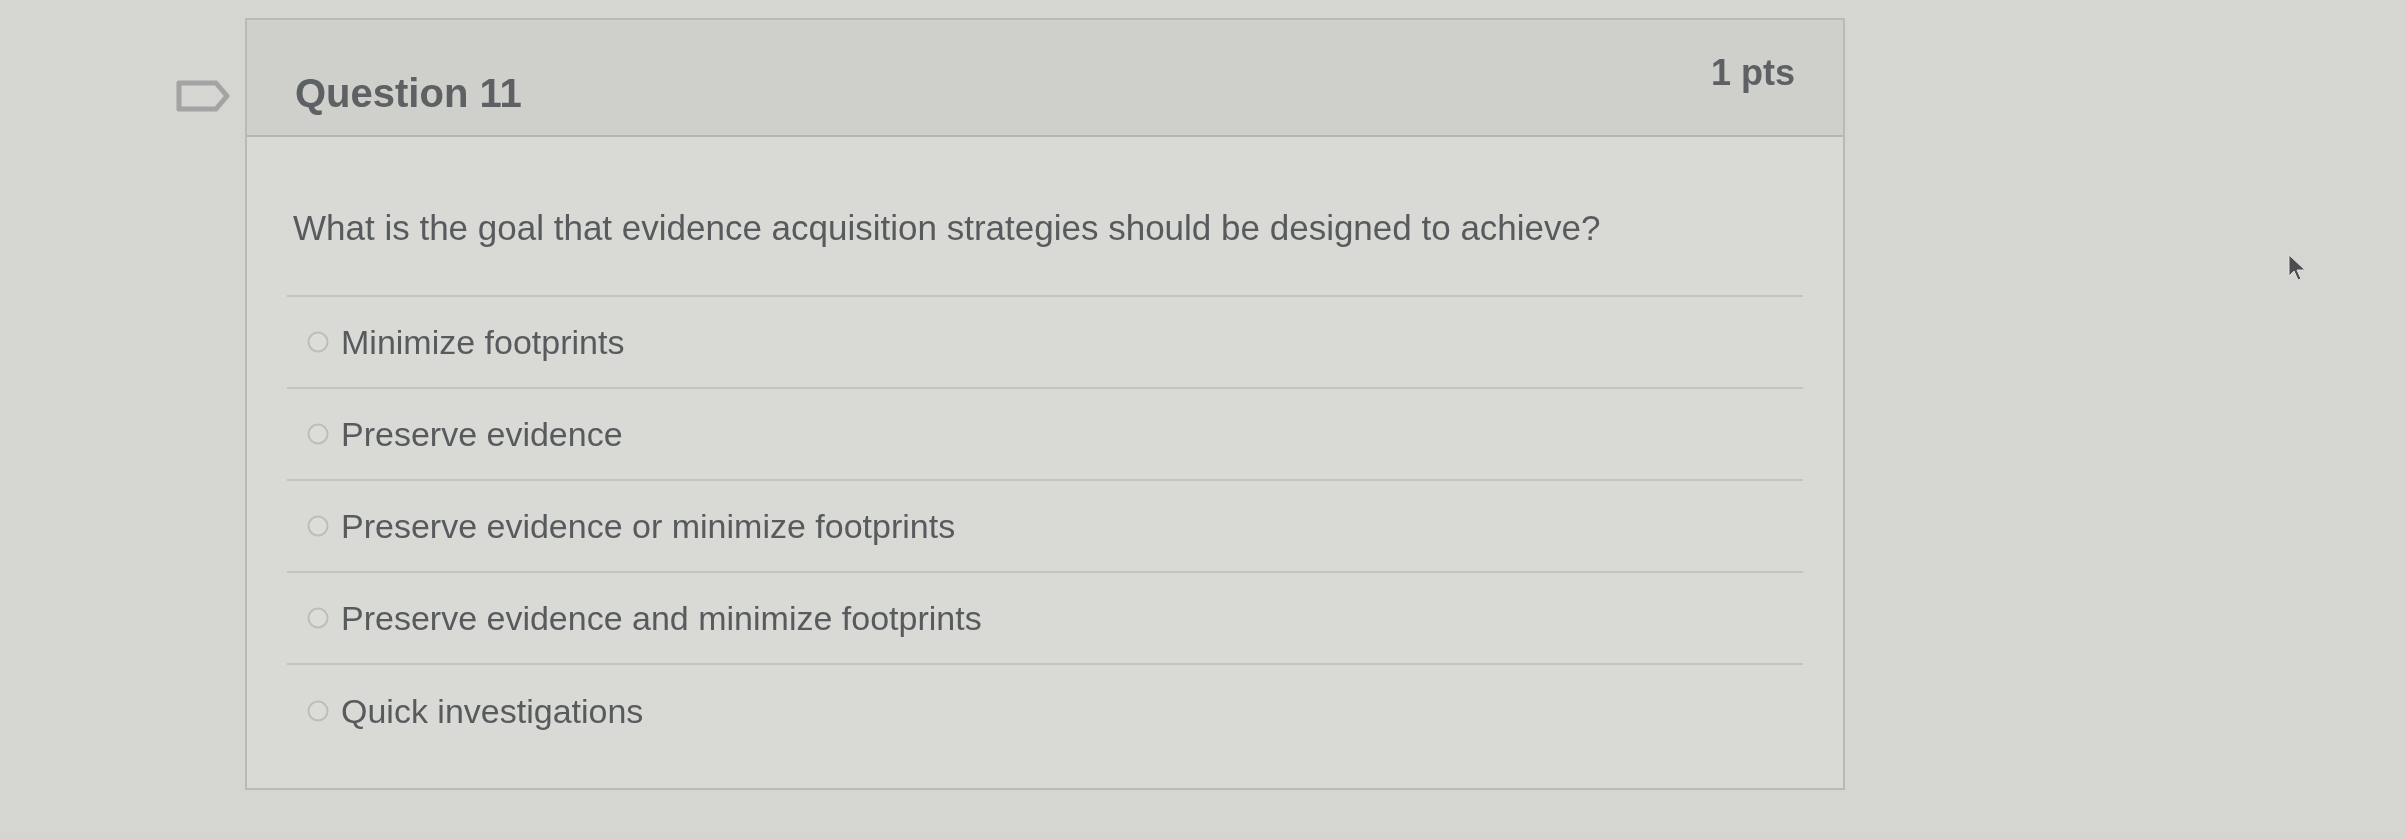  What do you see at coordinates (408, 93) in the screenshot?
I see `question-title: Question 11` at bounding box center [408, 93].